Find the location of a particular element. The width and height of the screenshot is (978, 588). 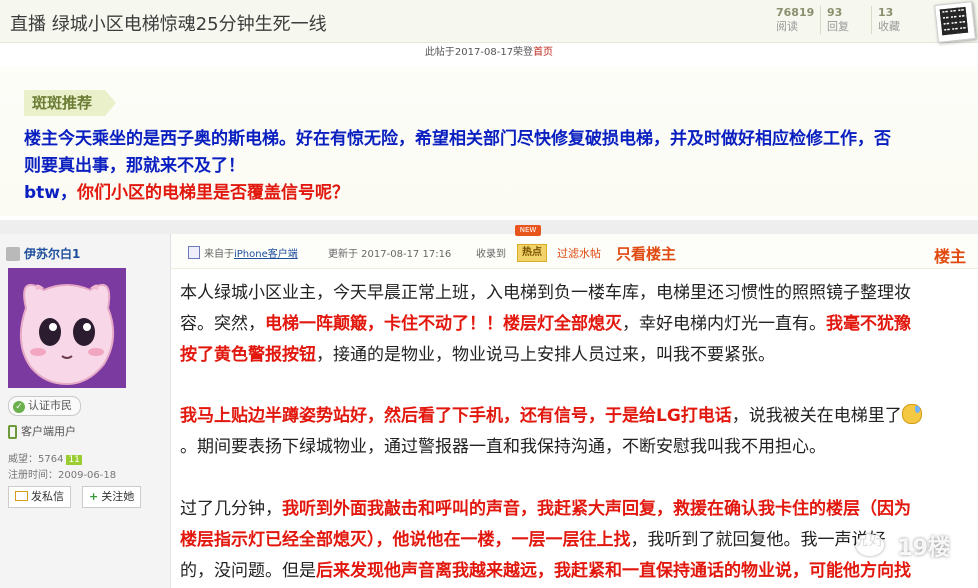

phone-icon is located at coordinates (12, 432).